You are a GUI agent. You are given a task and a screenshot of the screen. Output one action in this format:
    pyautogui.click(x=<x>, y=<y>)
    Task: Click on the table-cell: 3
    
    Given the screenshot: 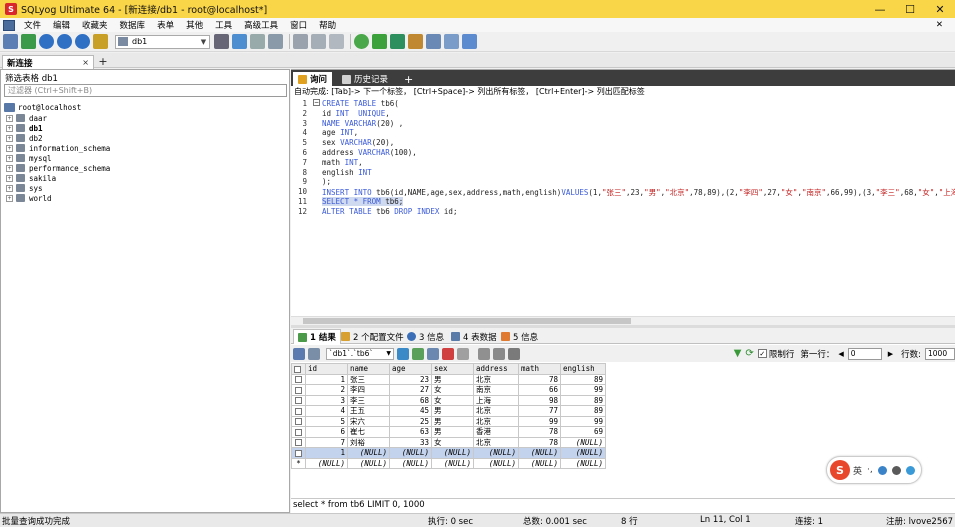 What is the action you would take?
    pyautogui.click(x=326, y=400)
    